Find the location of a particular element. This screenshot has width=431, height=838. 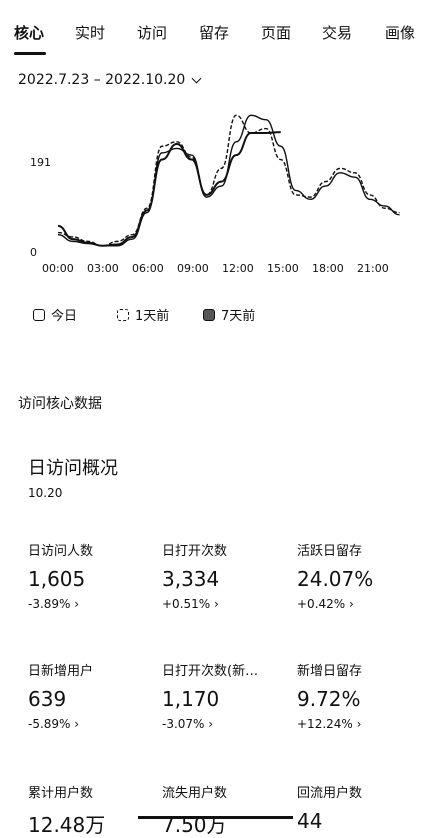

metric-daily-opens: 日打开次数 3,334 +0.51% › is located at coordinates (227, 575).